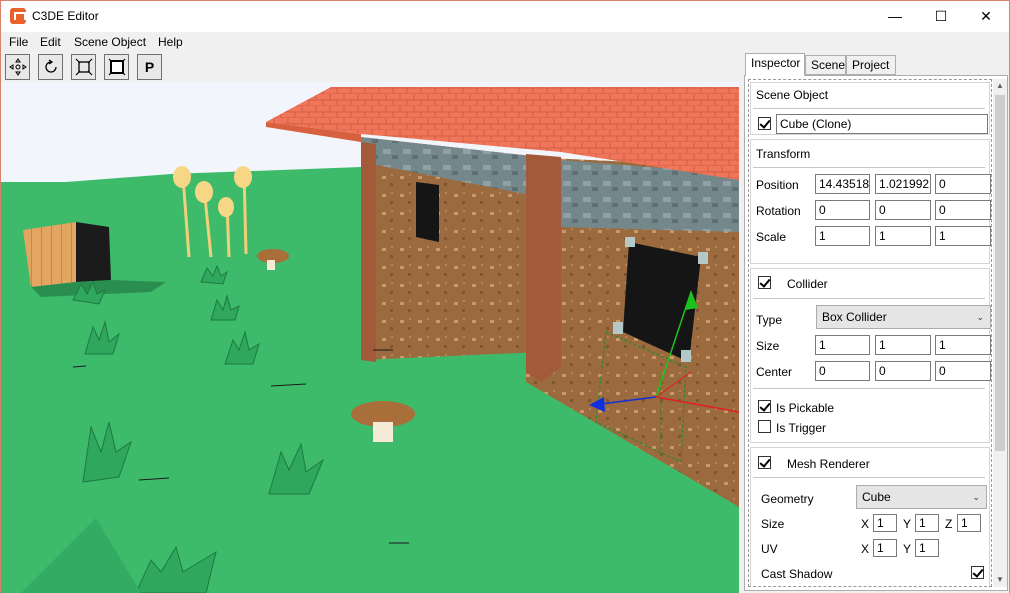 Image resolution: width=1010 pixels, height=593 pixels. I want to click on collider-type-dropdown: Box Collider ⌄, so click(903, 317).